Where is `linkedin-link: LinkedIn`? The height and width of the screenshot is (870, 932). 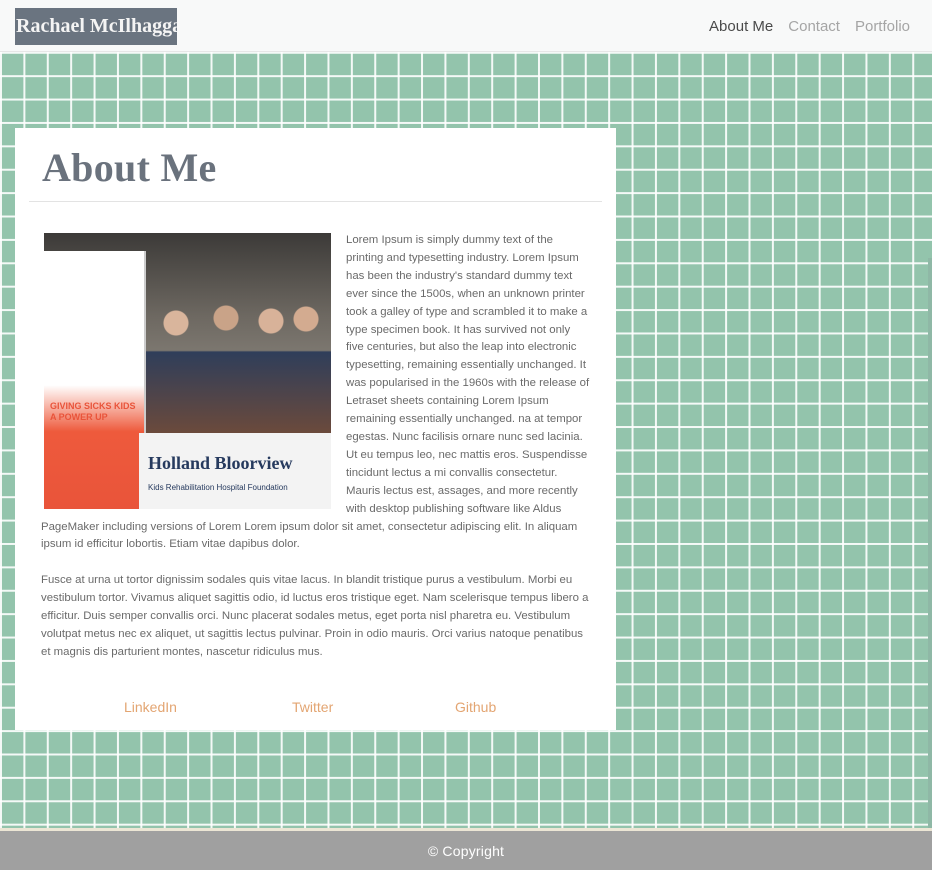
linkedin-link: LinkedIn is located at coordinates (150, 707).